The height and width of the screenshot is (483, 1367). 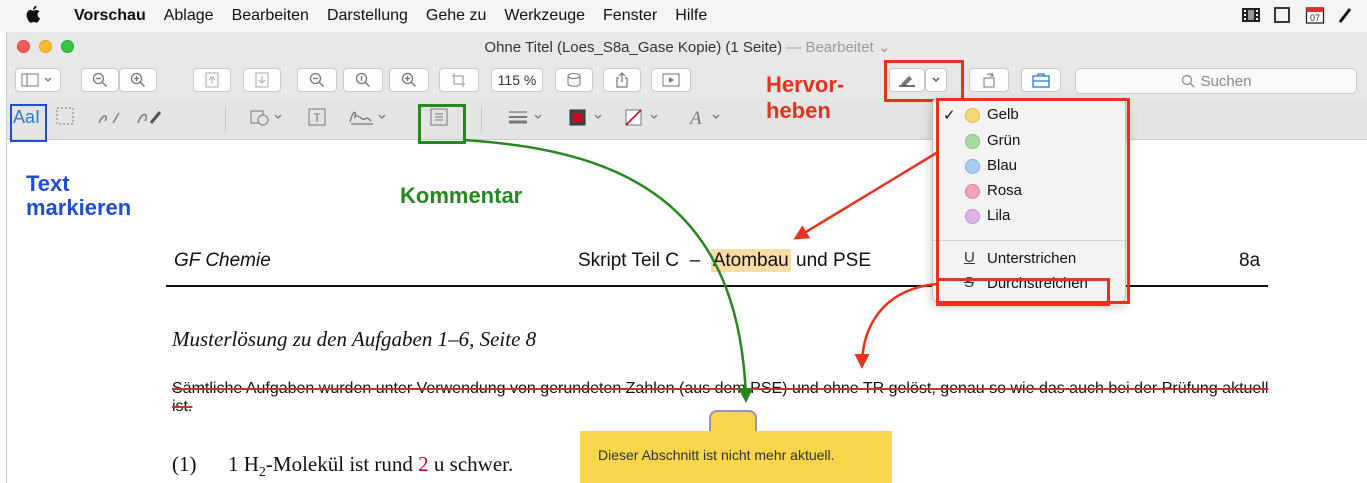 I want to click on zoom-out-icon, so click(x=99, y=79).